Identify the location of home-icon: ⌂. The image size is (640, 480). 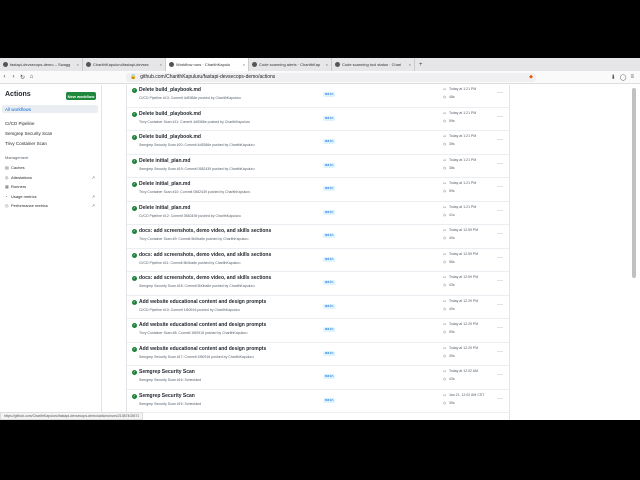
(31, 77).